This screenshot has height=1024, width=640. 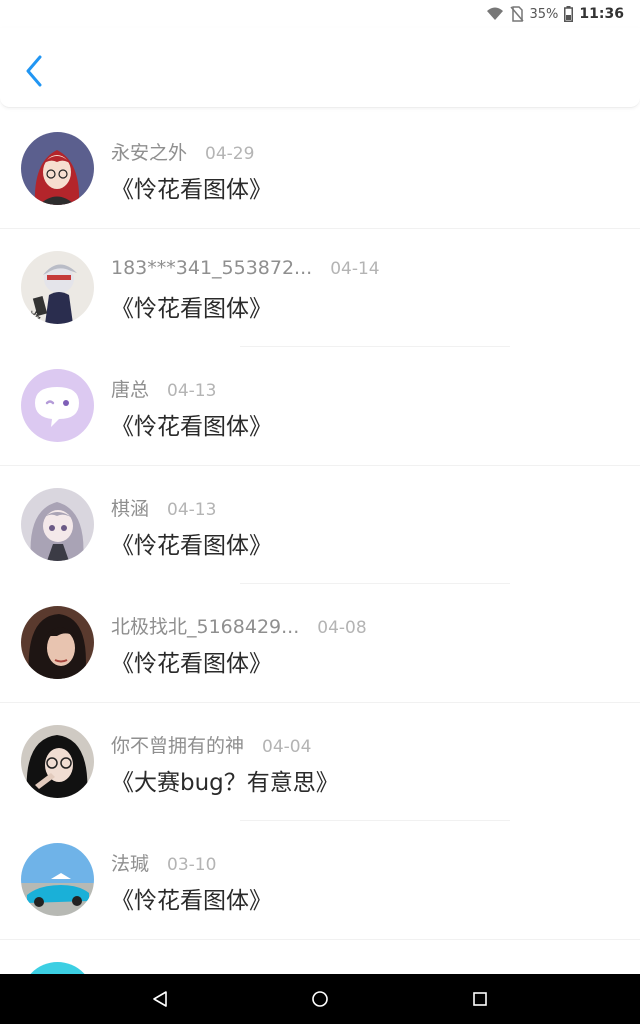 What do you see at coordinates (178, 745) in the screenshot?
I see `sender-name: 你不曾拥有的神` at bounding box center [178, 745].